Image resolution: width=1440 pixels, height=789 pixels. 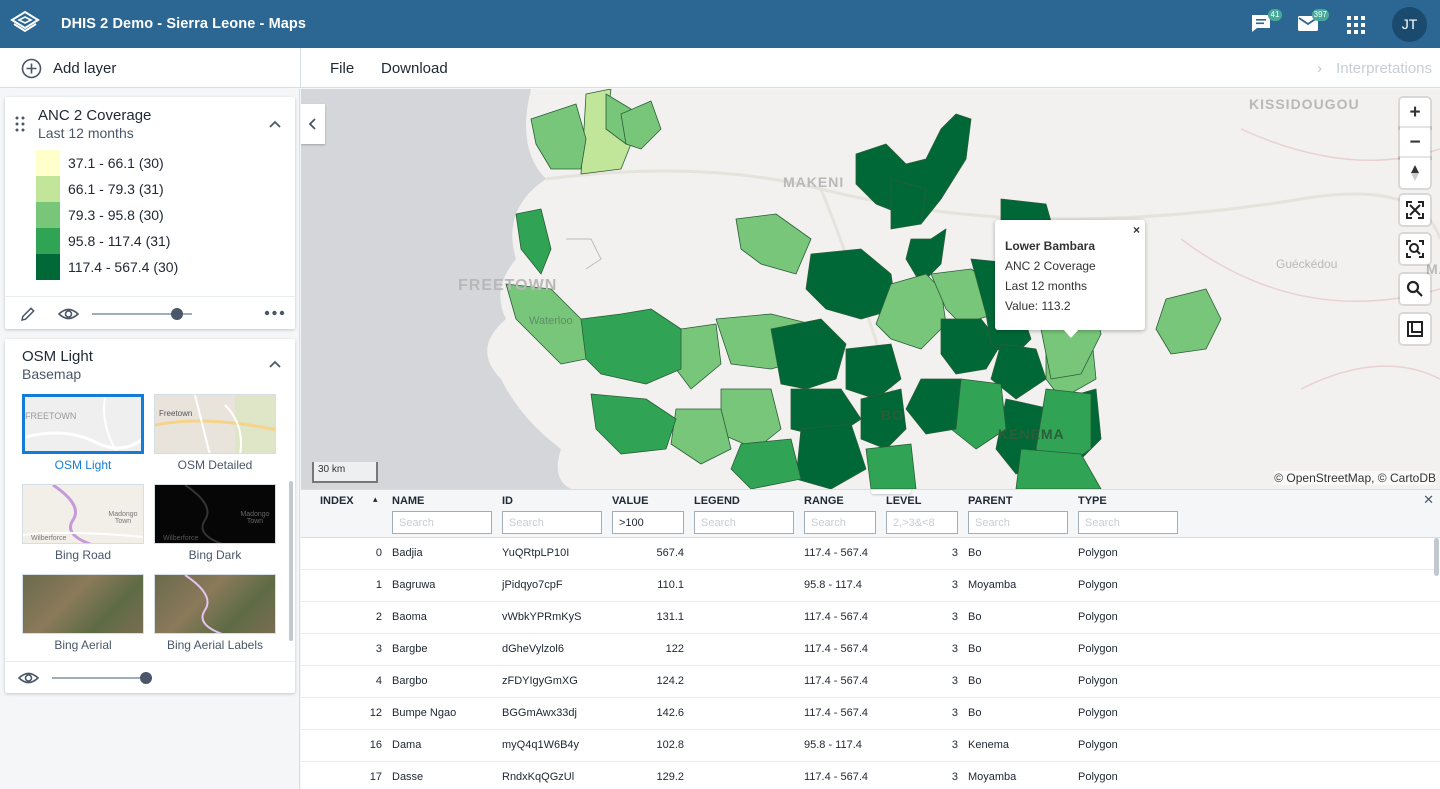 I want to click on apps-button, so click(x=1356, y=25).